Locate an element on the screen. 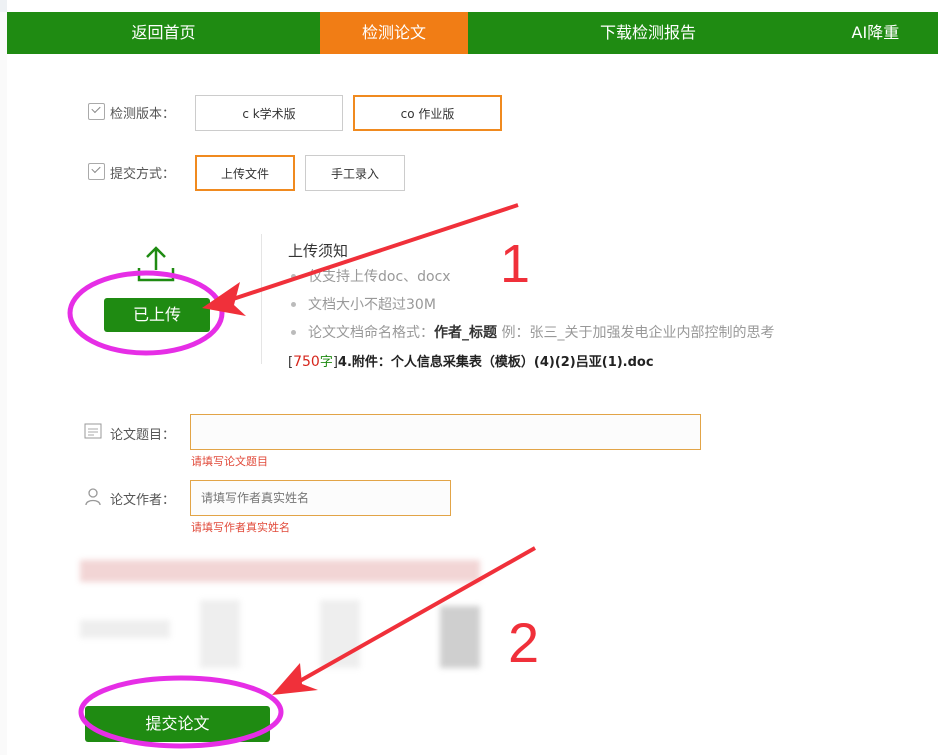 Image resolution: width=938 pixels, height=755 pixels. submit-paper-button: 提交论文 is located at coordinates (177, 724).